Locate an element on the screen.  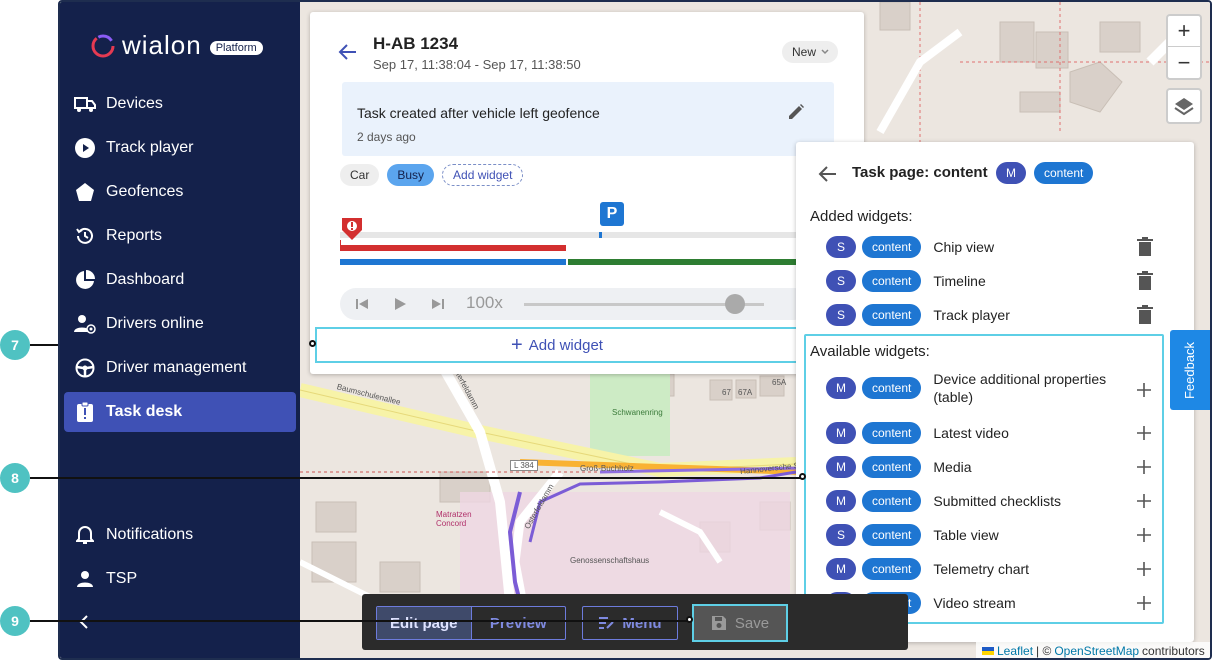
callout-8: 8 is located at coordinates (15, 478).